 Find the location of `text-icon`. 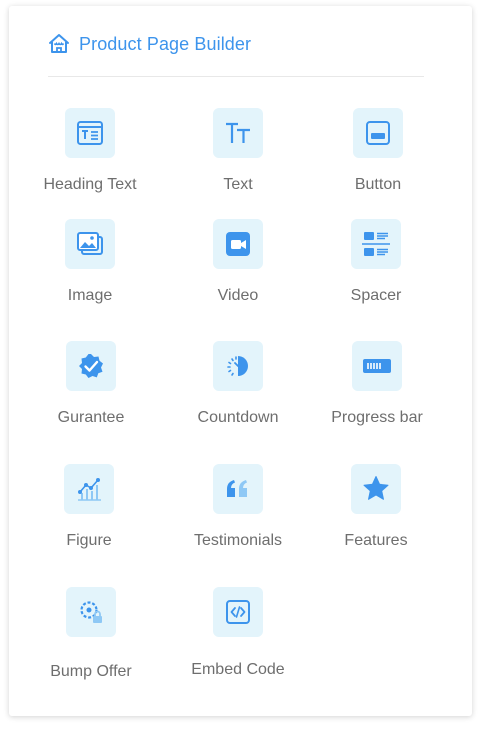

text-icon is located at coordinates (238, 133).